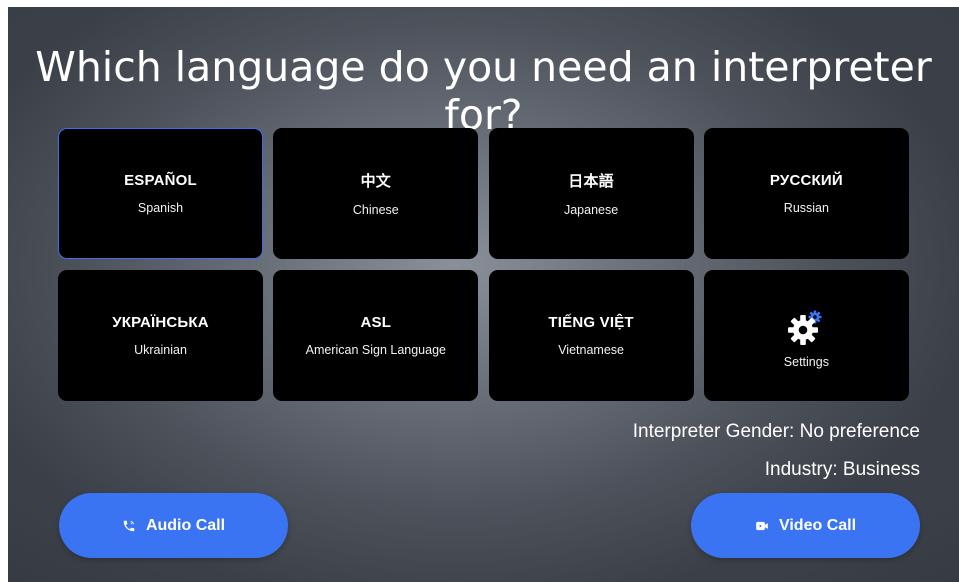 Image resolution: width=959 pixels, height=582 pixels. Describe the element at coordinates (806, 208) in the screenshot. I see `language-english-name: Russian` at that location.